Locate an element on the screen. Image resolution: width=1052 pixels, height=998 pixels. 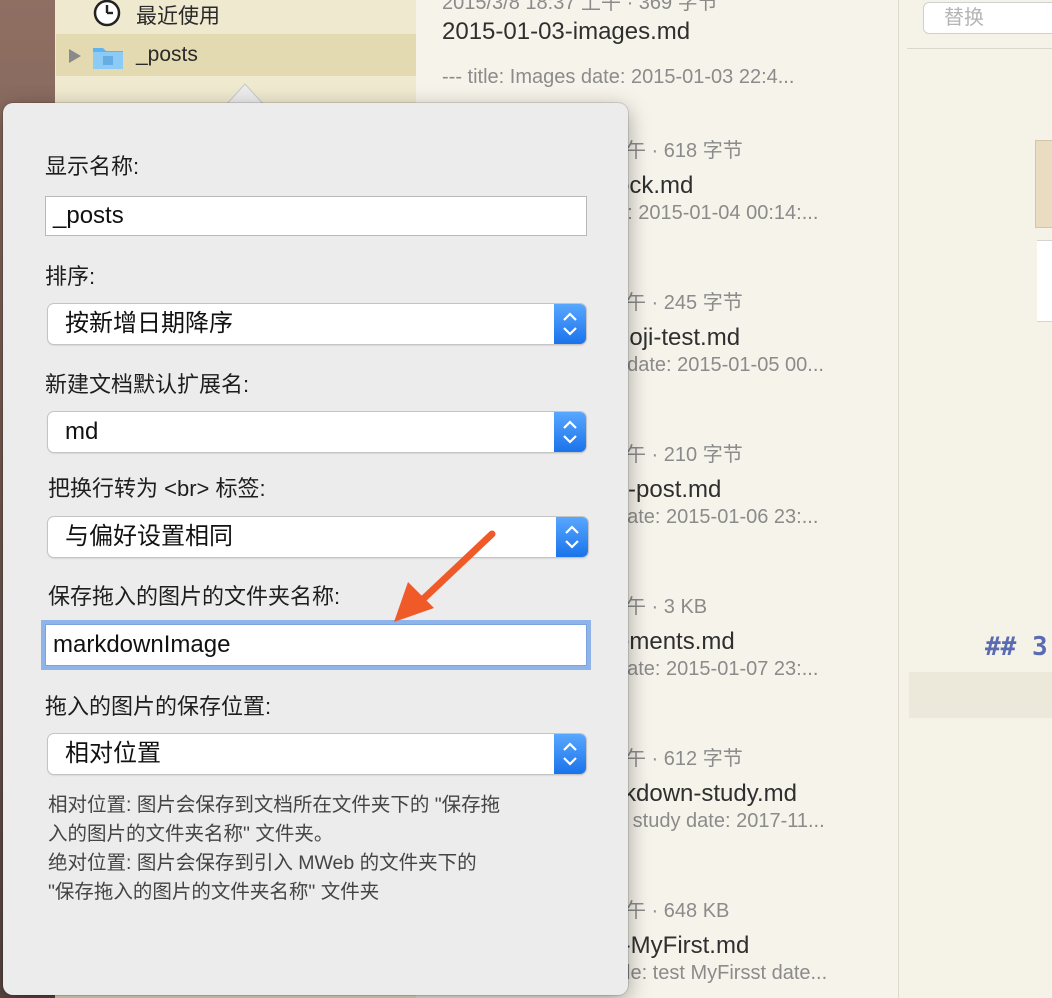
file-meta: 午 · 648 KB is located at coordinates (678, 911).